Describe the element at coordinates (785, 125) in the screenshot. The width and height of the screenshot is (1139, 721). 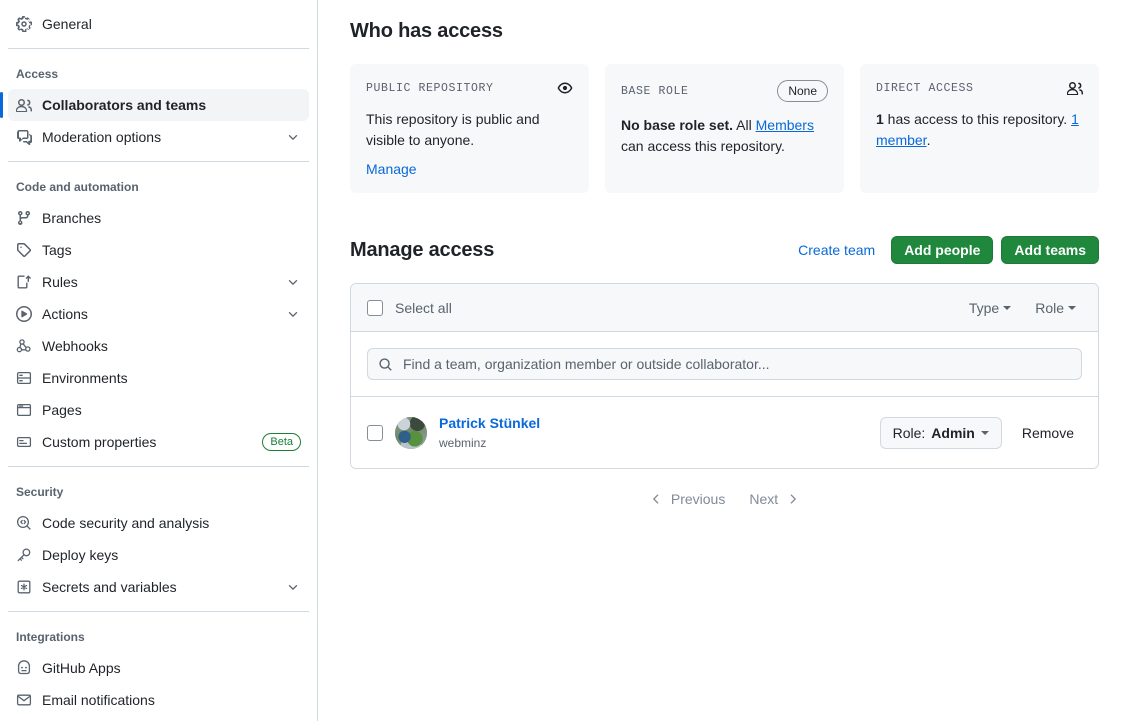
I see `members-link: Members` at that location.